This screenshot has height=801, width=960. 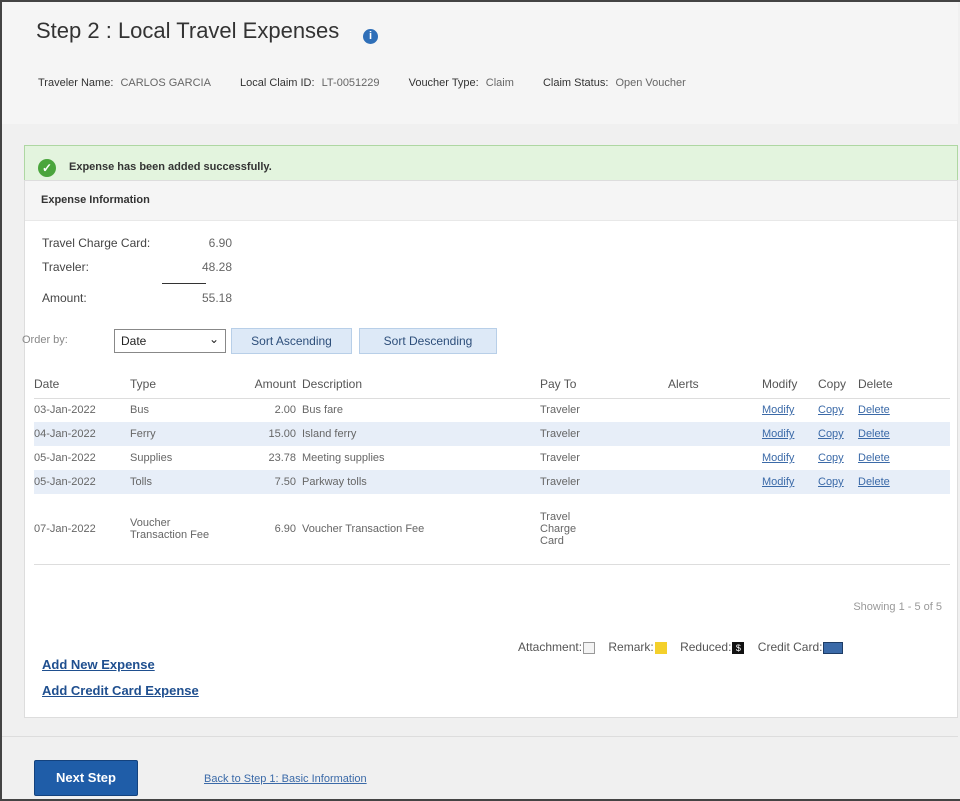 I want to click on amount-label: Amount:, so click(x=64, y=298).